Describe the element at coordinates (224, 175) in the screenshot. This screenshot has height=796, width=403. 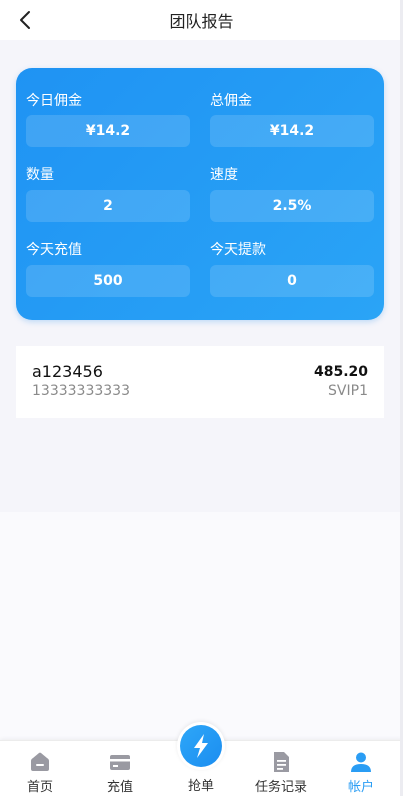
I see `speed-label: 速度` at that location.